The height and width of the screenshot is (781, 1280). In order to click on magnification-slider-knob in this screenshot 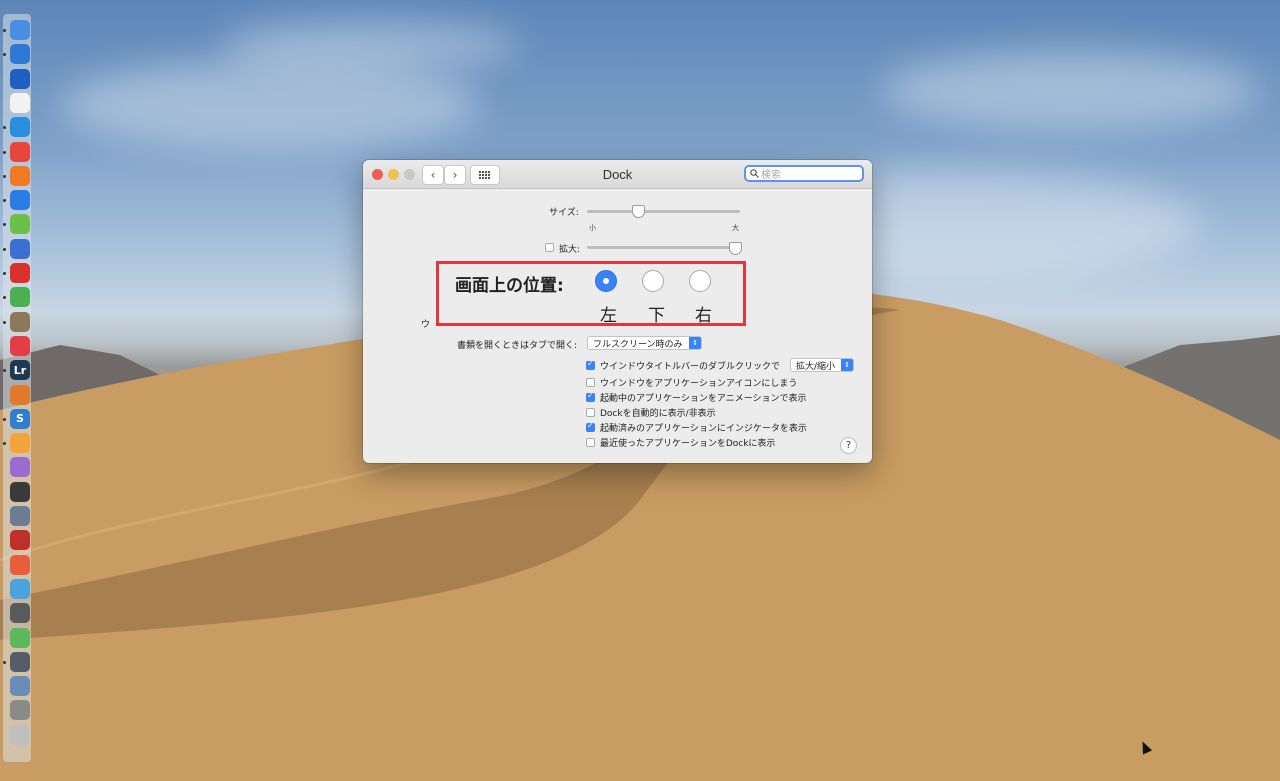, I will do `click(735, 248)`.